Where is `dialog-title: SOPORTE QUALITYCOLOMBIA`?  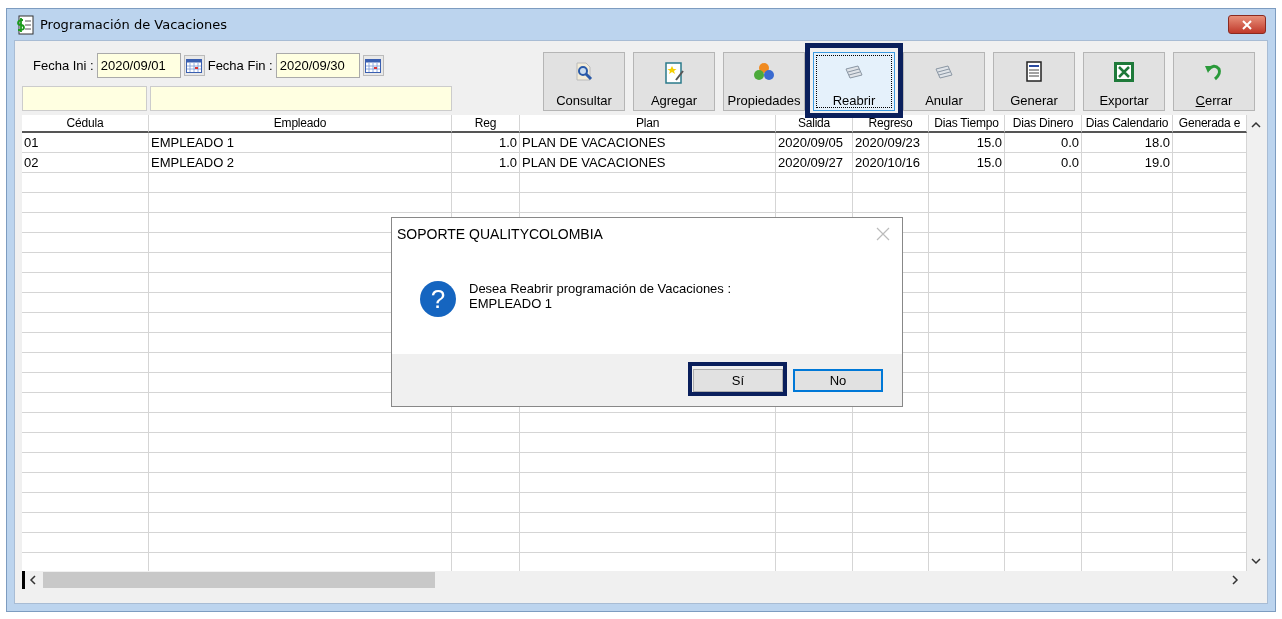
dialog-title: SOPORTE QUALITYCOLOMBIA is located at coordinates (500, 234).